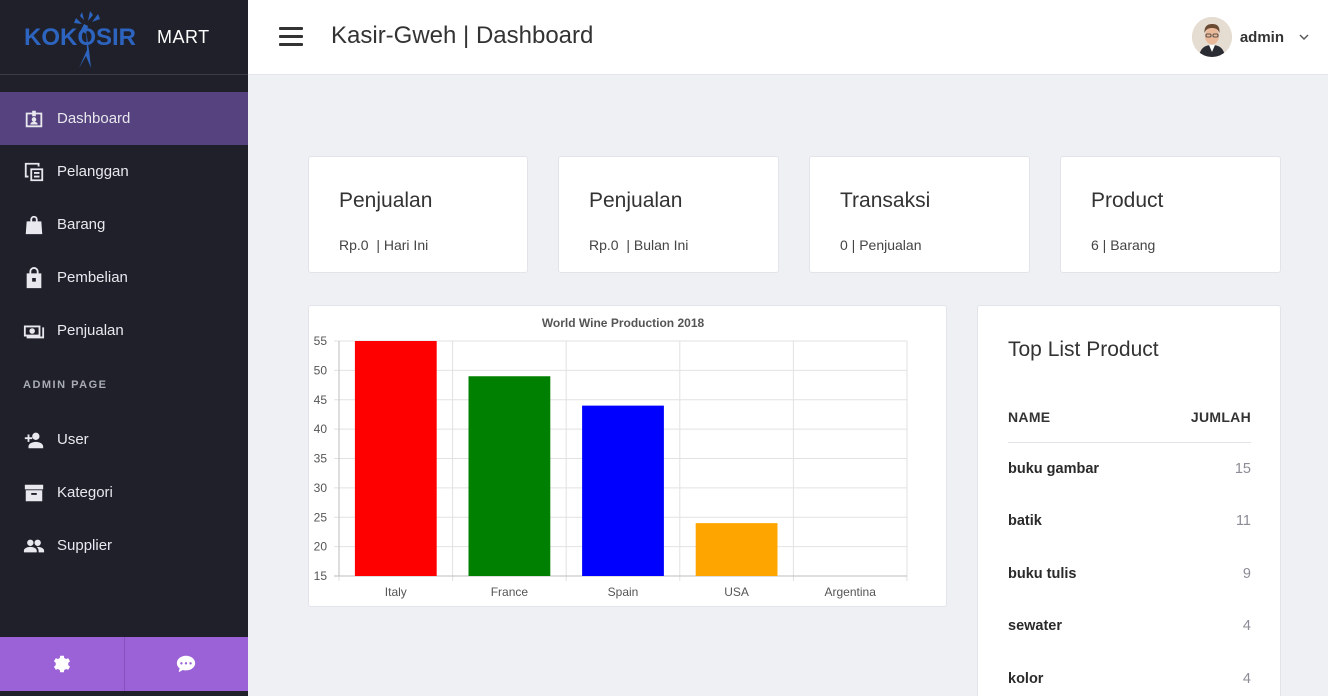  What do you see at coordinates (321, 341) in the screenshot?
I see `y-tick-label: 55` at bounding box center [321, 341].